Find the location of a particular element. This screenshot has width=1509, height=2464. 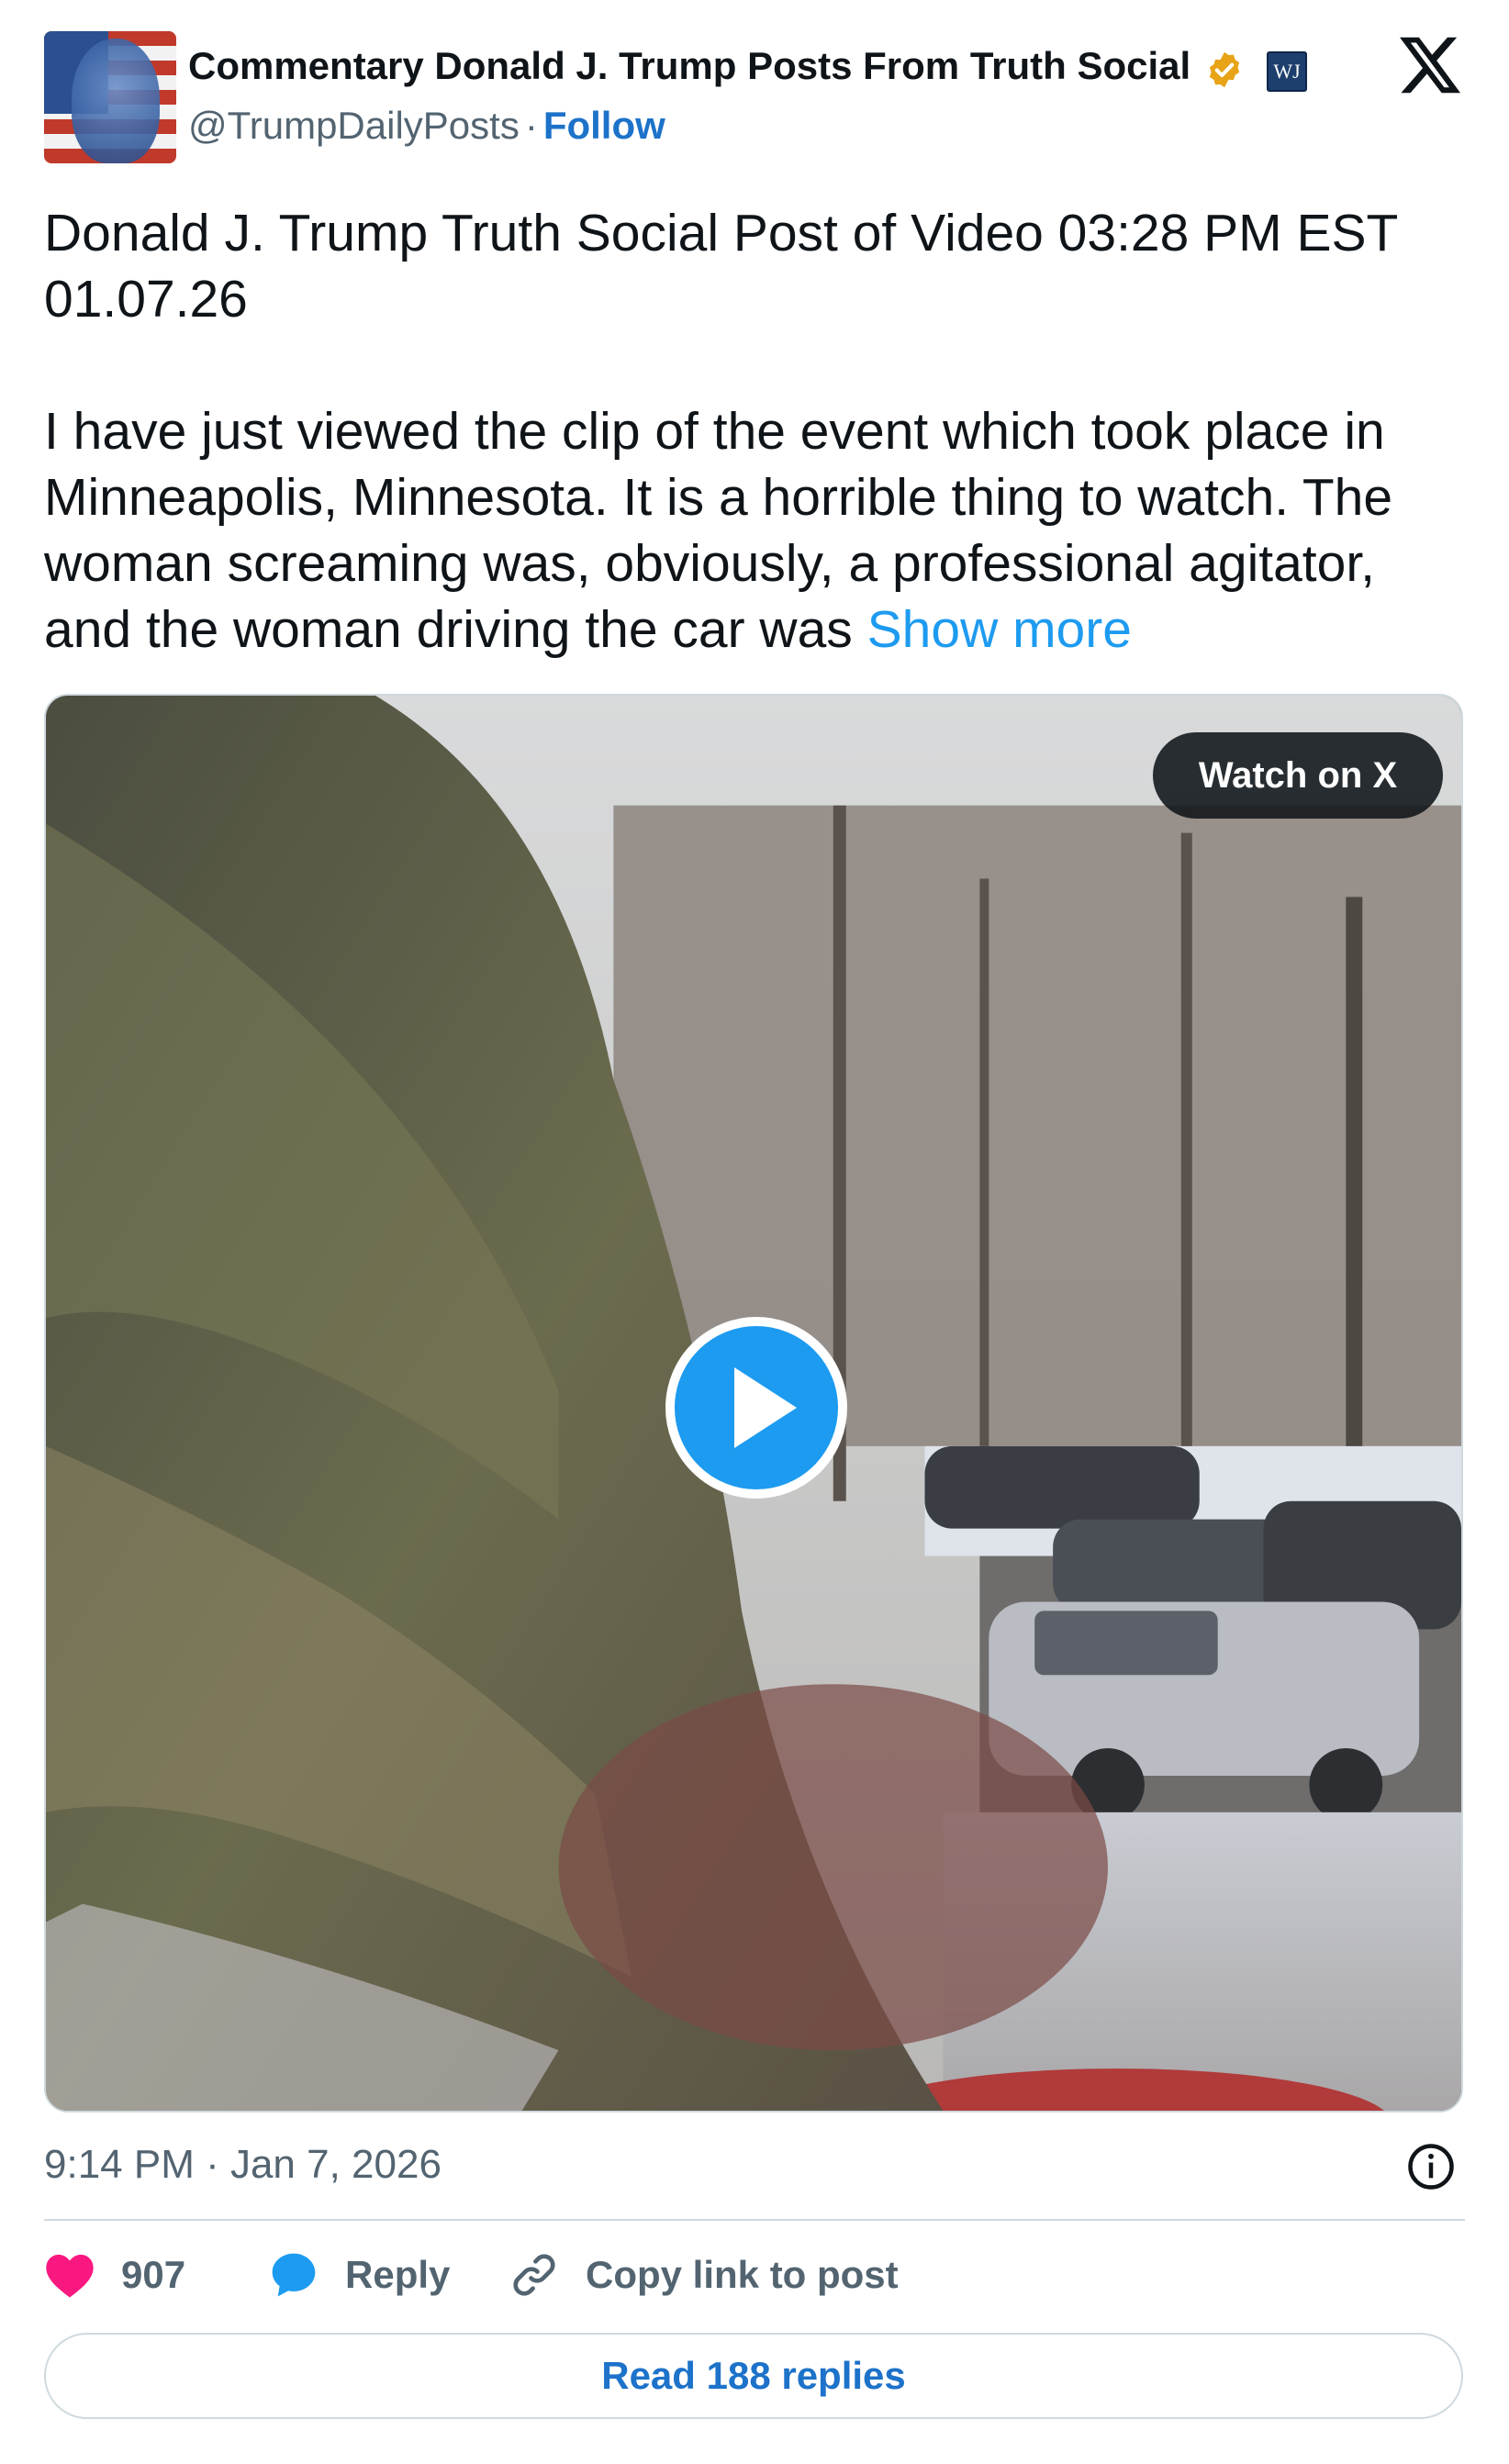

reply-button: Reply is located at coordinates (359, 2275).